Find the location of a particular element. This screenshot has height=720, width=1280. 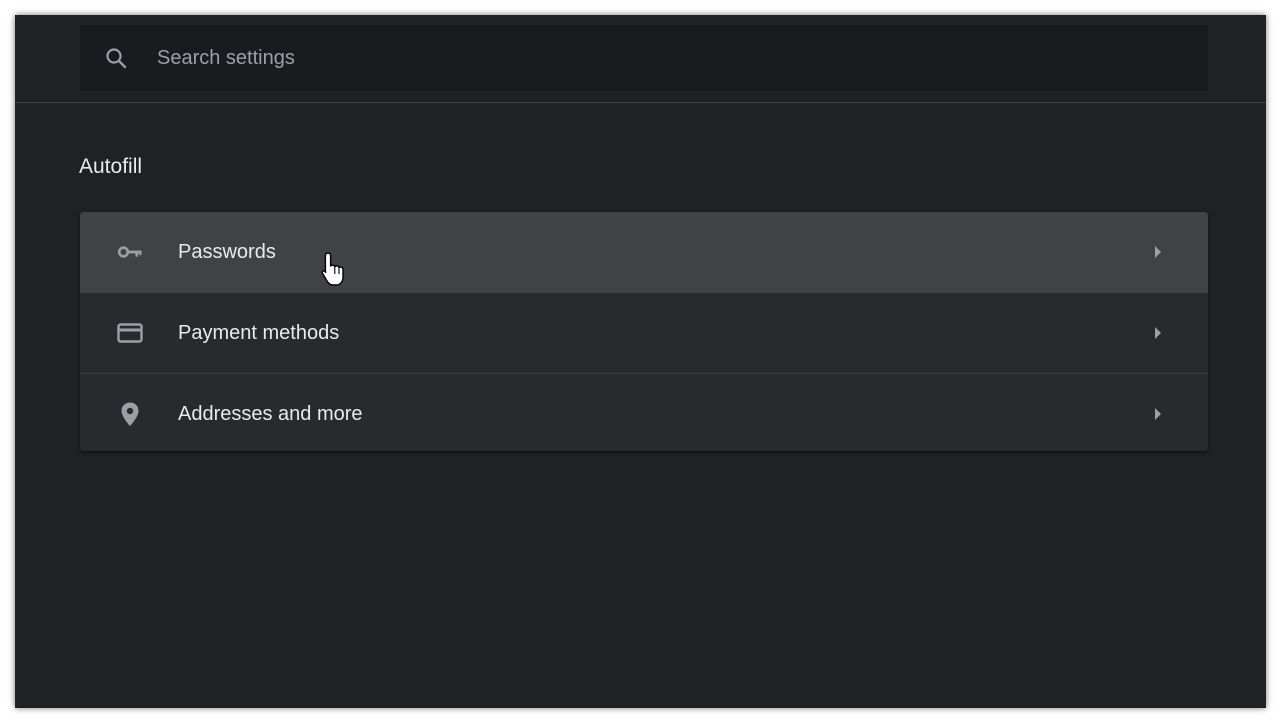

search-input is located at coordinates (681, 58).